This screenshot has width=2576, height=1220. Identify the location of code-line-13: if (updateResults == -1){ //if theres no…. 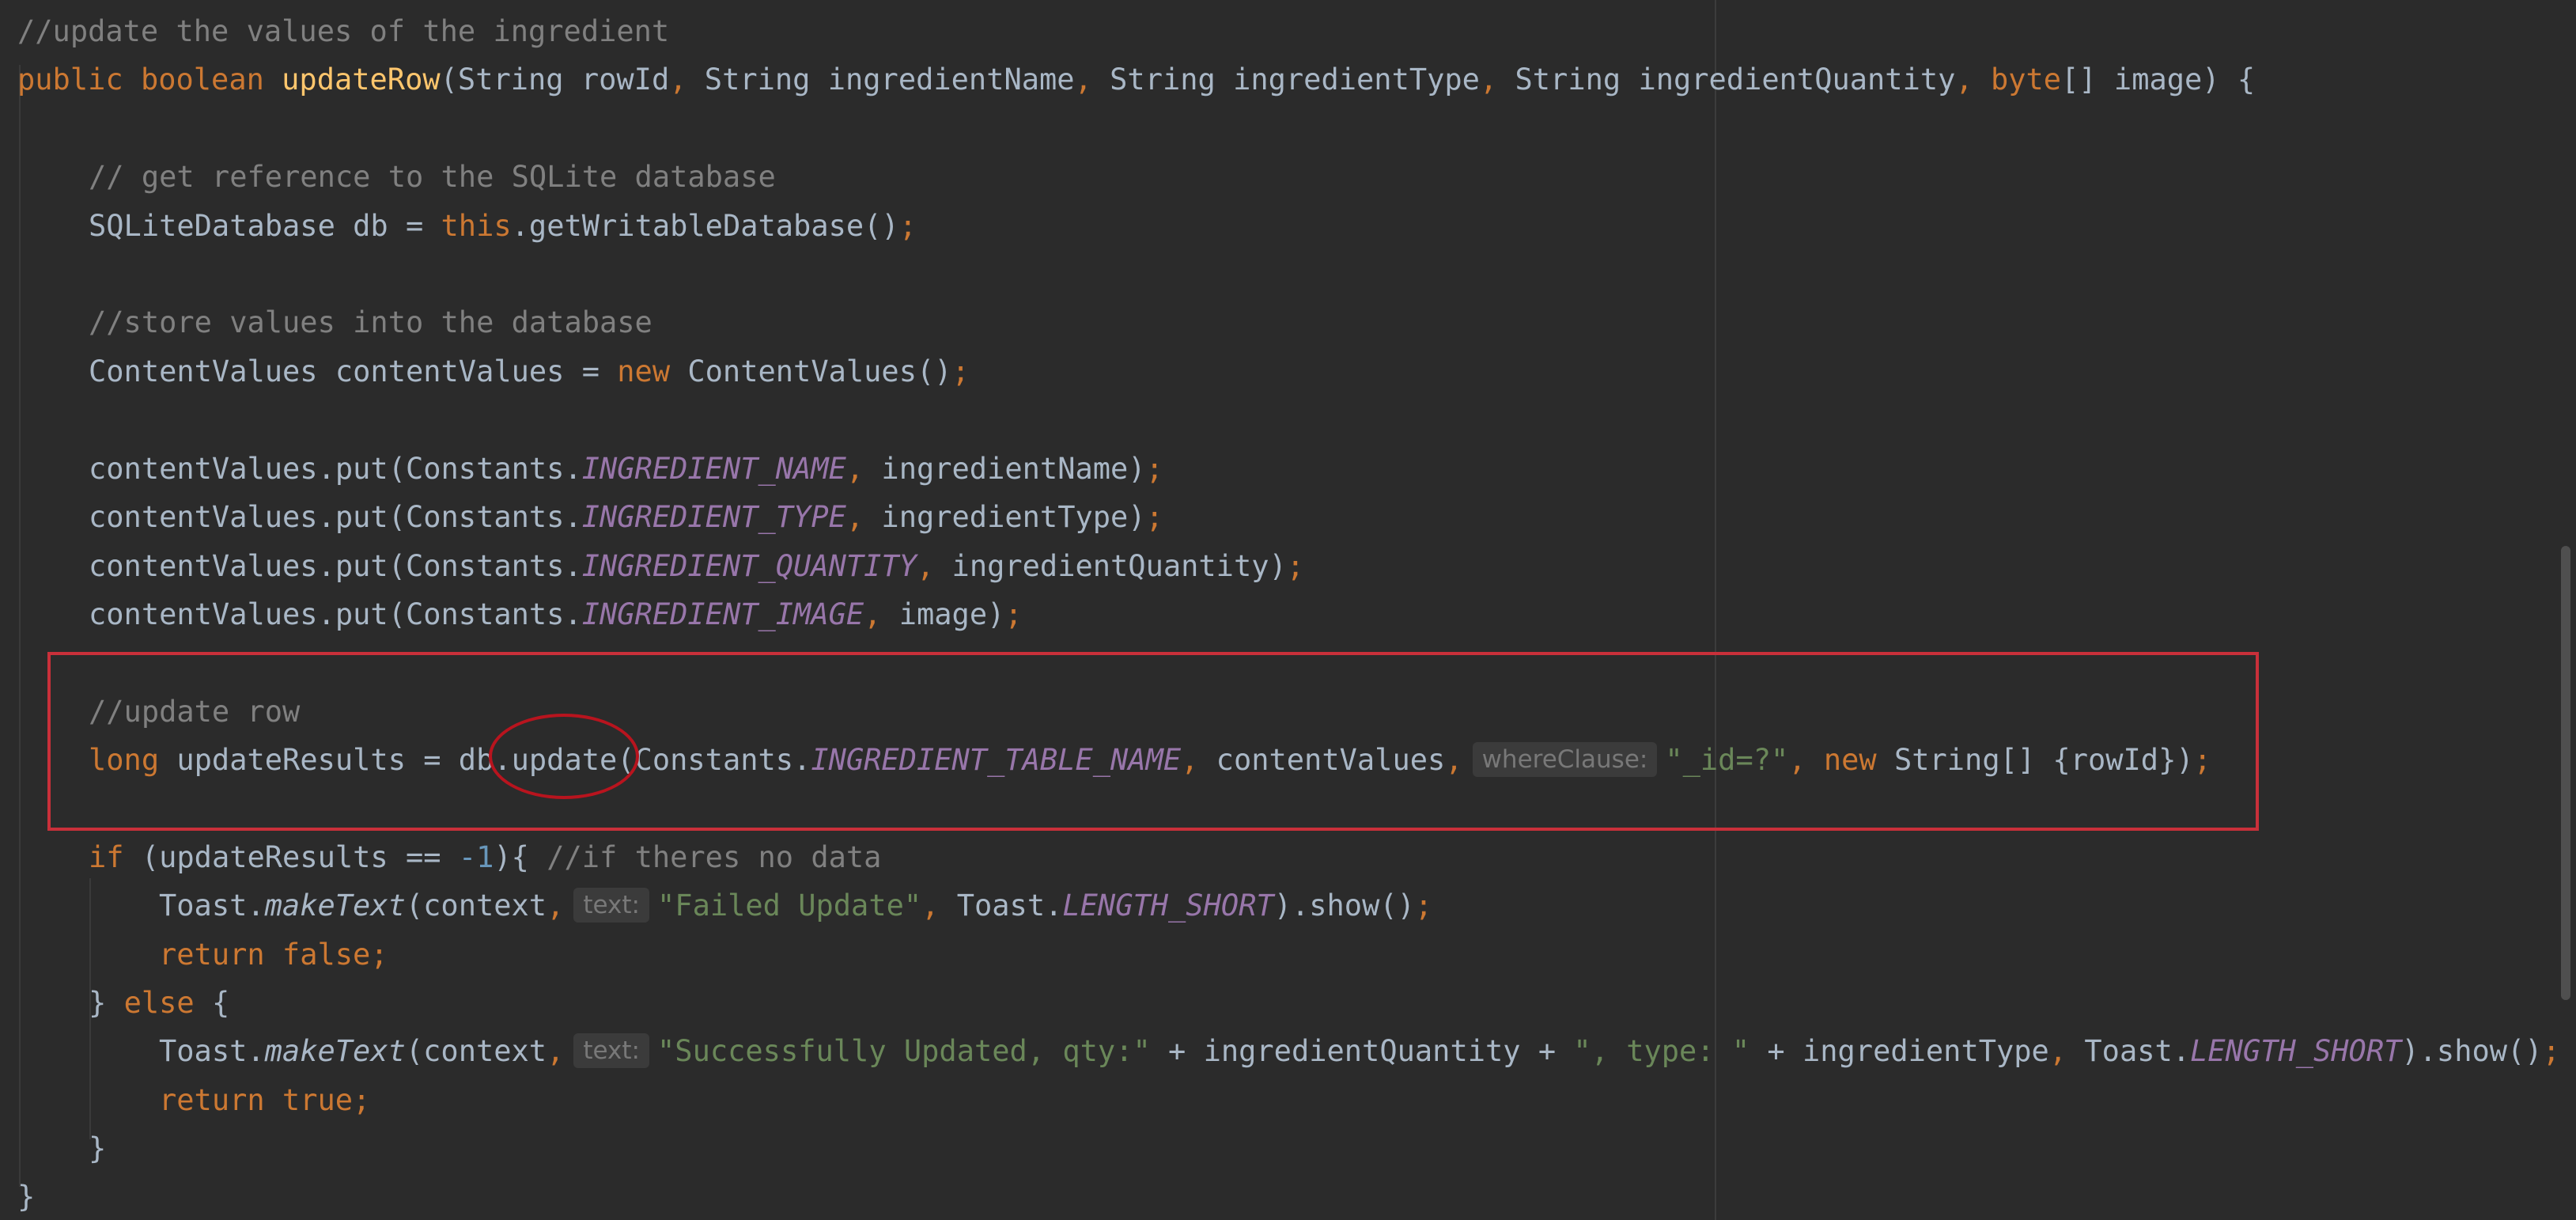
(440, 857).